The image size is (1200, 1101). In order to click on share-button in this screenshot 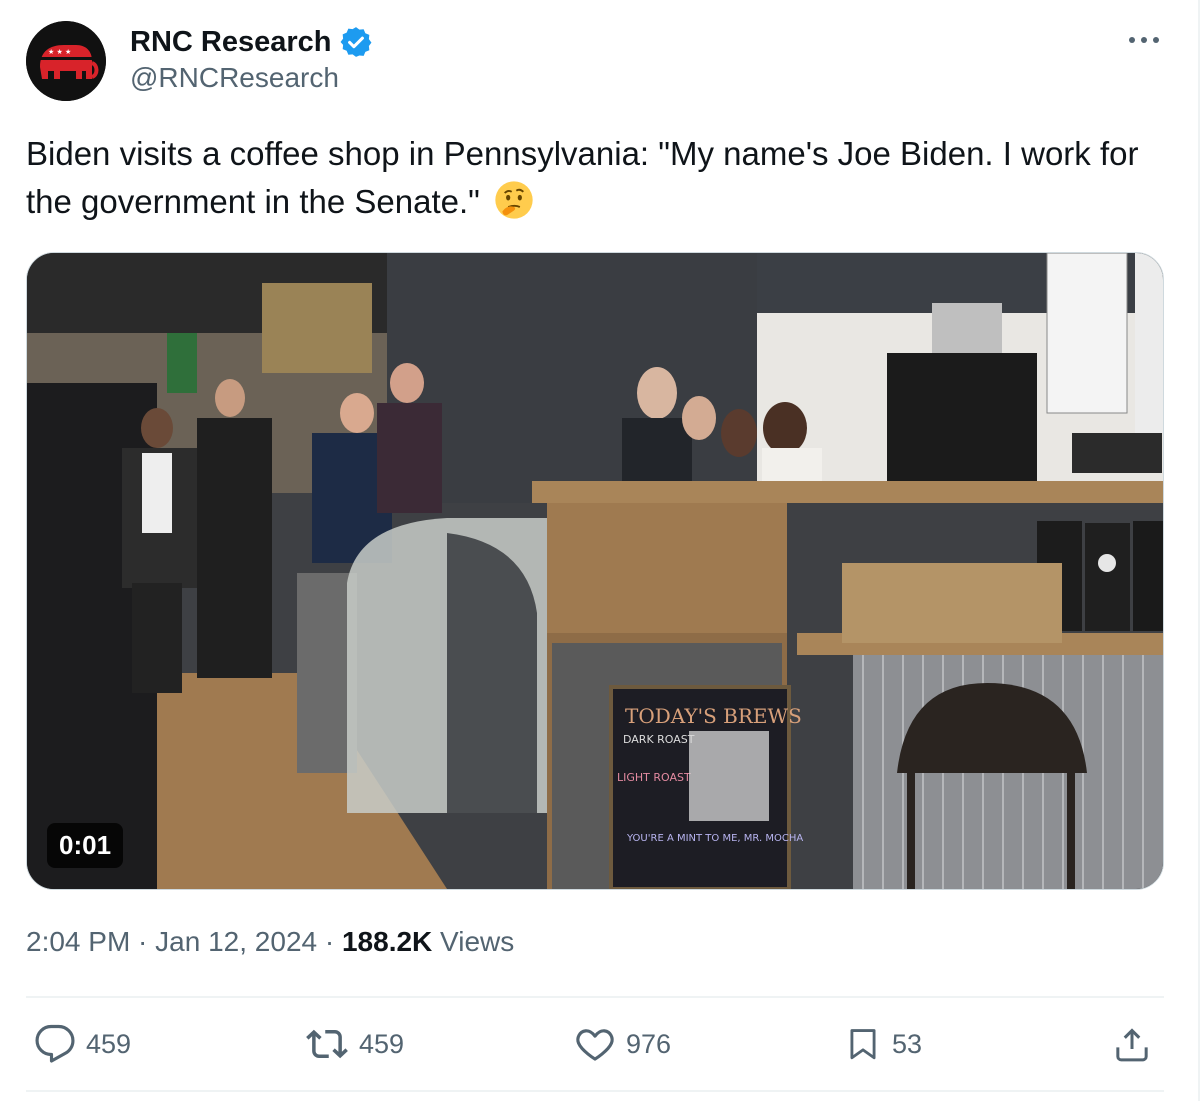, I will do `click(1132, 1044)`.